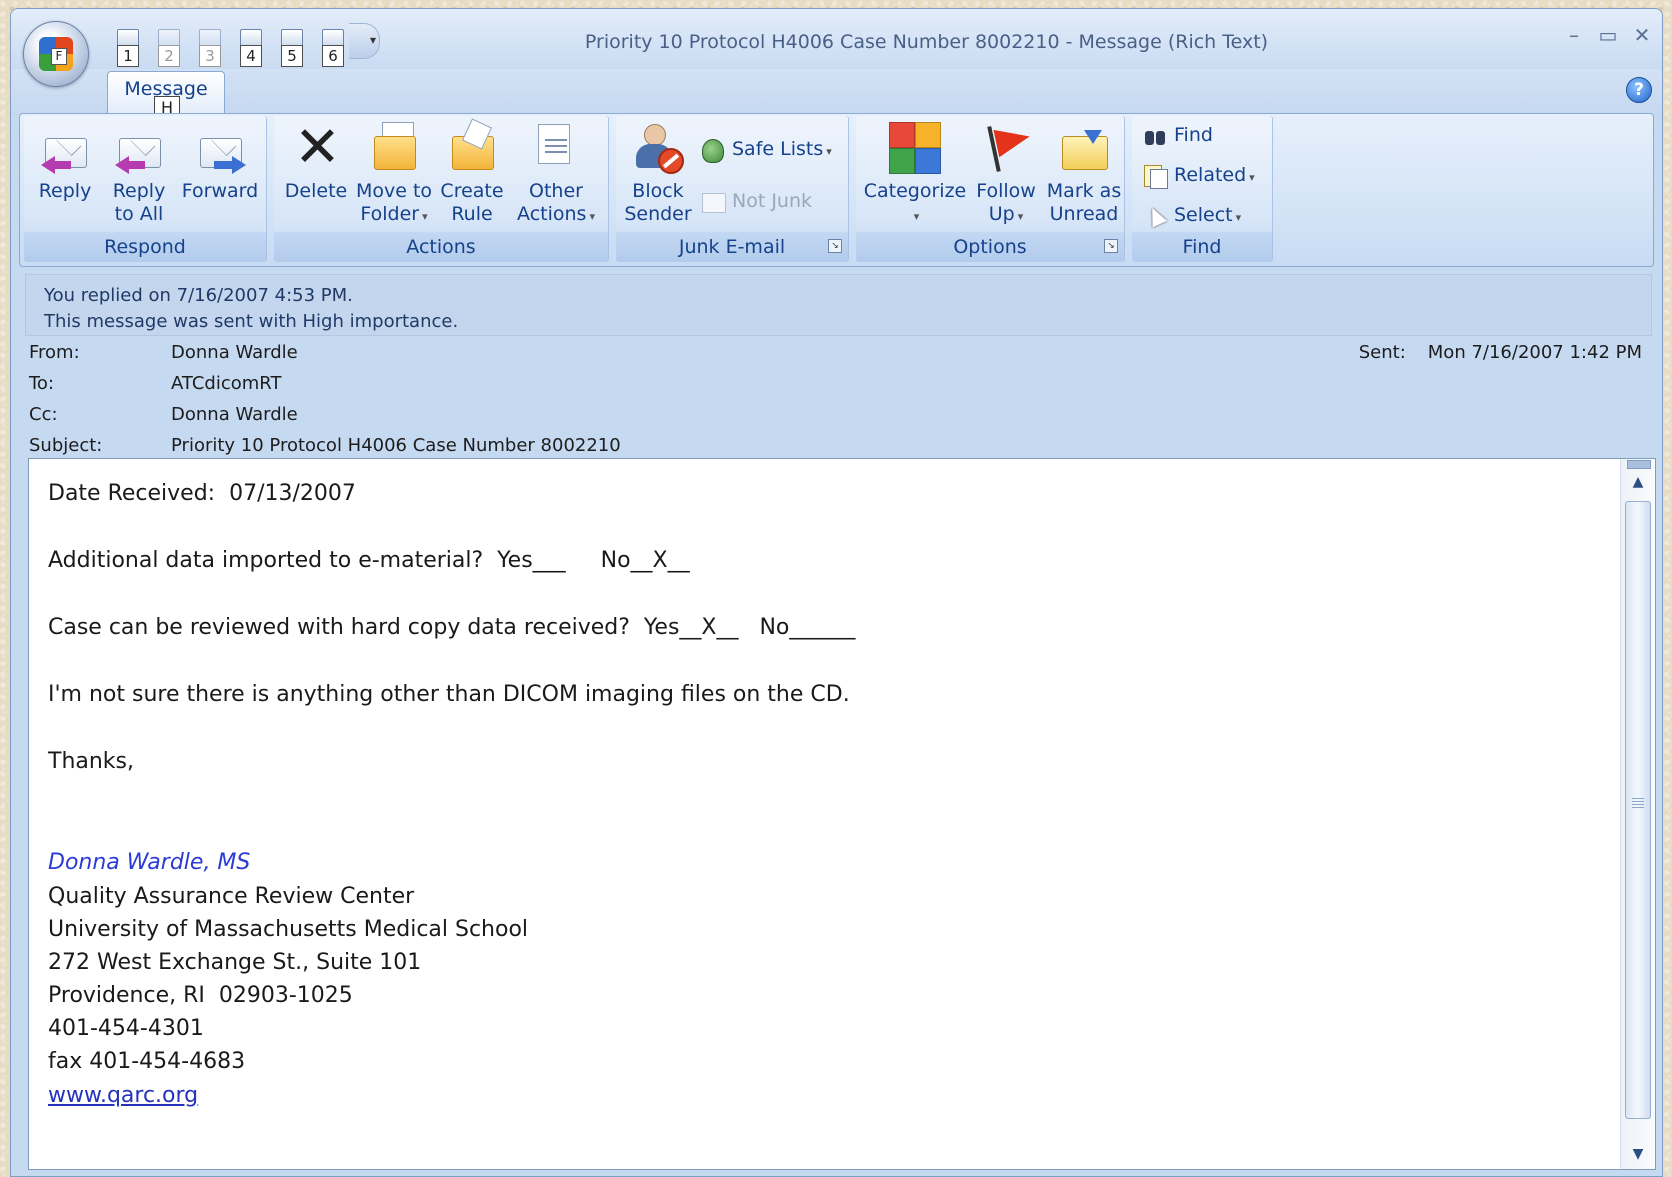  I want to click on mark-as-unread-label-2: Unread, so click(1084, 214).